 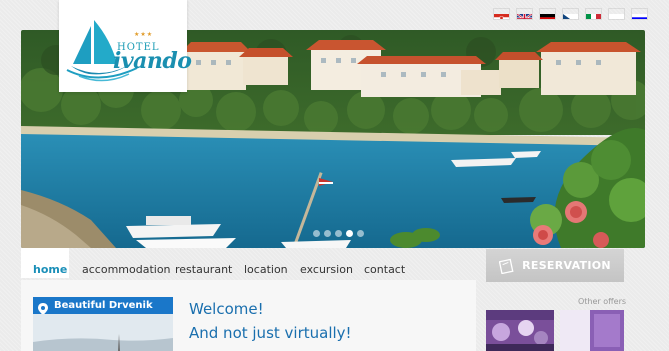 I want to click on logo-stars: ★★★, so click(x=144, y=34).